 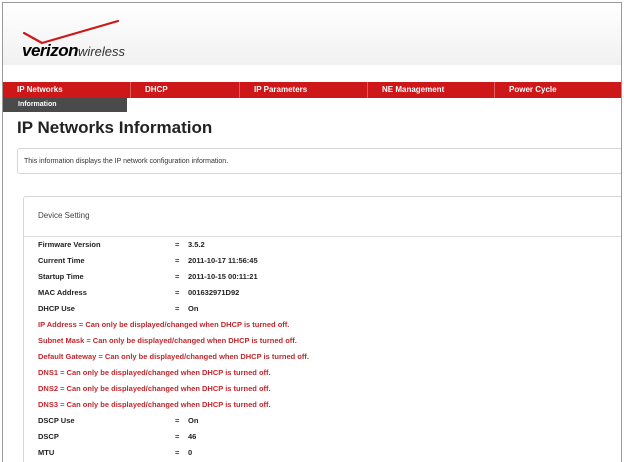 What do you see at coordinates (62, 292) in the screenshot?
I see `setting-label: MAC Address` at bounding box center [62, 292].